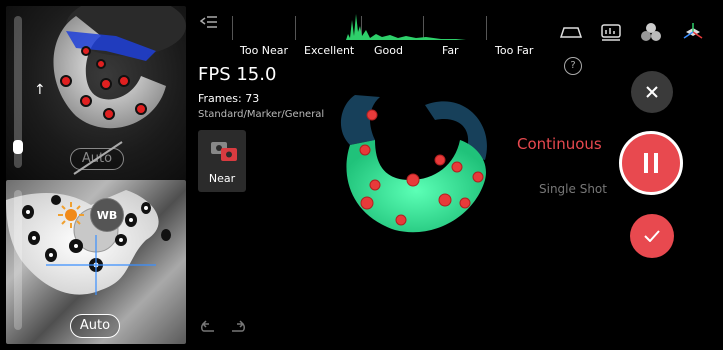  What do you see at coordinates (98, 158) in the screenshot?
I see `disabled-slash-icon` at bounding box center [98, 158].